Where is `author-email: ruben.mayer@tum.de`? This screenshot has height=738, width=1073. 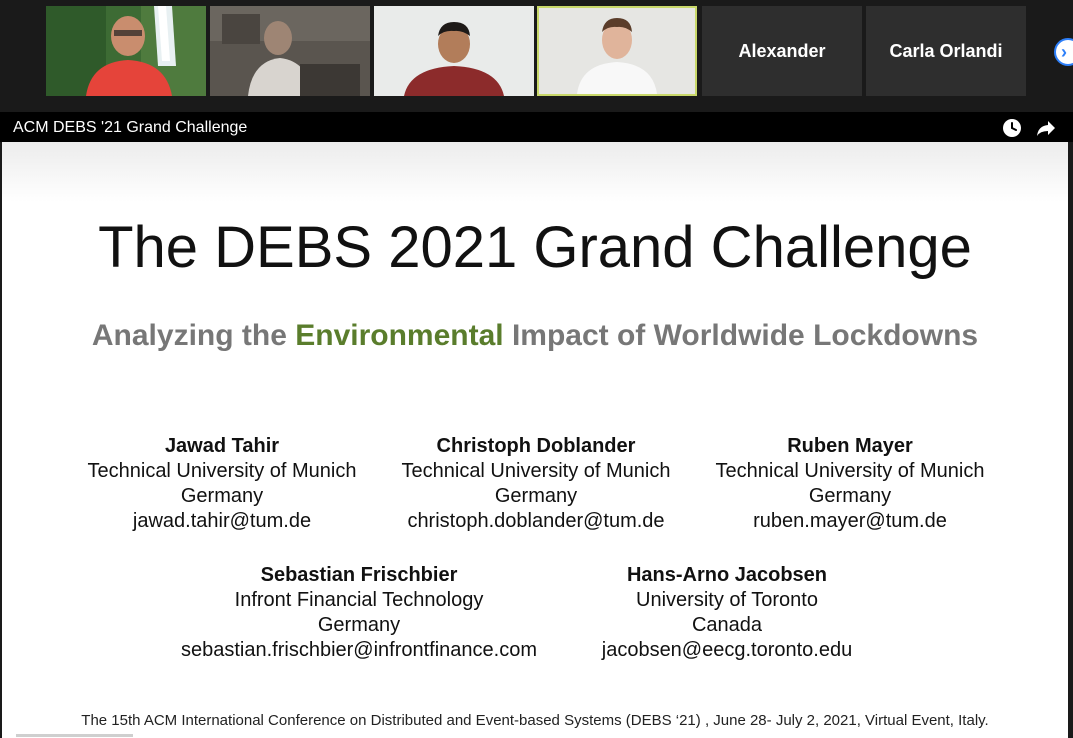 author-email: ruben.mayer@tum.de is located at coordinates (850, 521).